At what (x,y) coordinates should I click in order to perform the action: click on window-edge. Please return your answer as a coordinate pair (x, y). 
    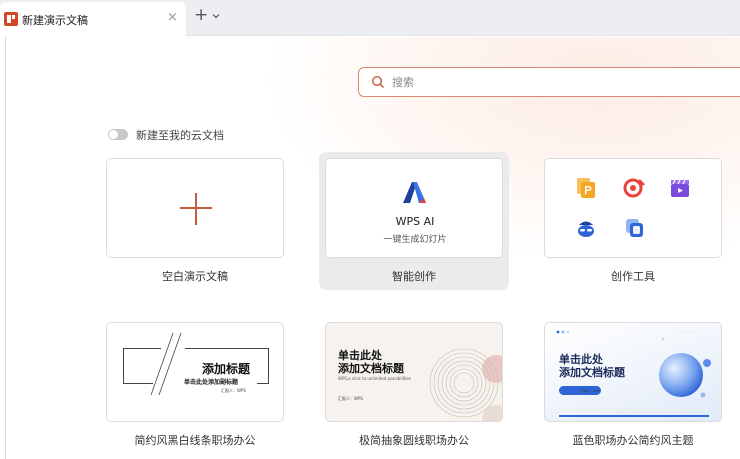
    Looking at the image, I should click on (5, 248).